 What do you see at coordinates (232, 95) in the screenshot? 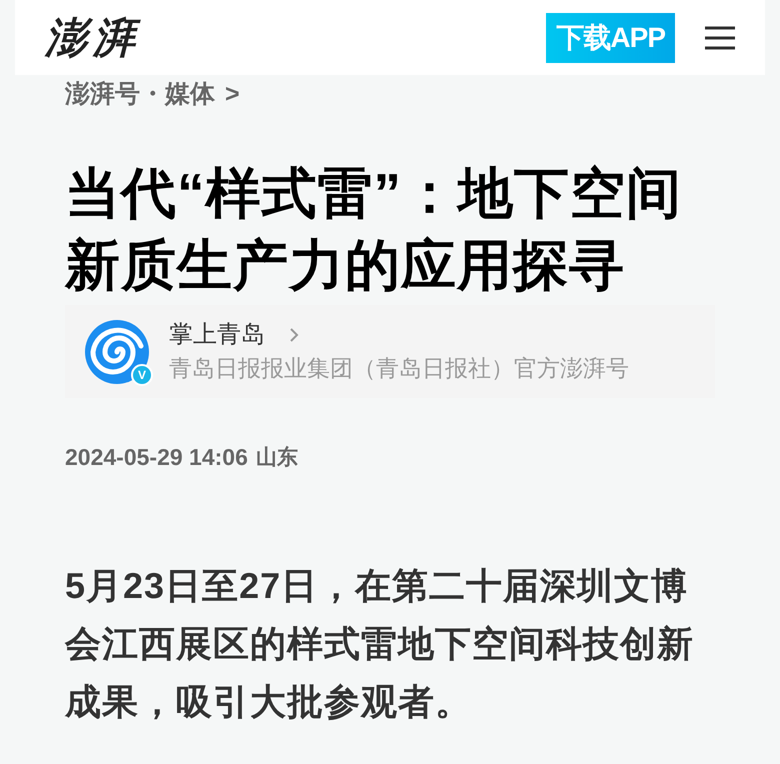
I see `breadcrumb-arrow: >` at bounding box center [232, 95].